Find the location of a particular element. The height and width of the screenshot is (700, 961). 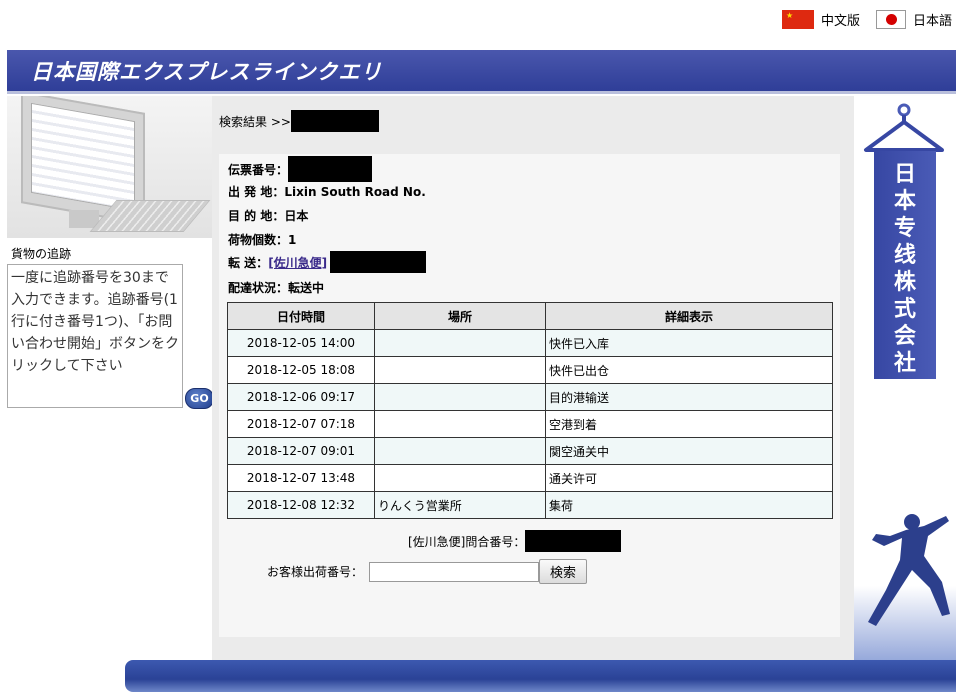

row-datetime: 2018-12-08 12:32 is located at coordinates (301, 505).